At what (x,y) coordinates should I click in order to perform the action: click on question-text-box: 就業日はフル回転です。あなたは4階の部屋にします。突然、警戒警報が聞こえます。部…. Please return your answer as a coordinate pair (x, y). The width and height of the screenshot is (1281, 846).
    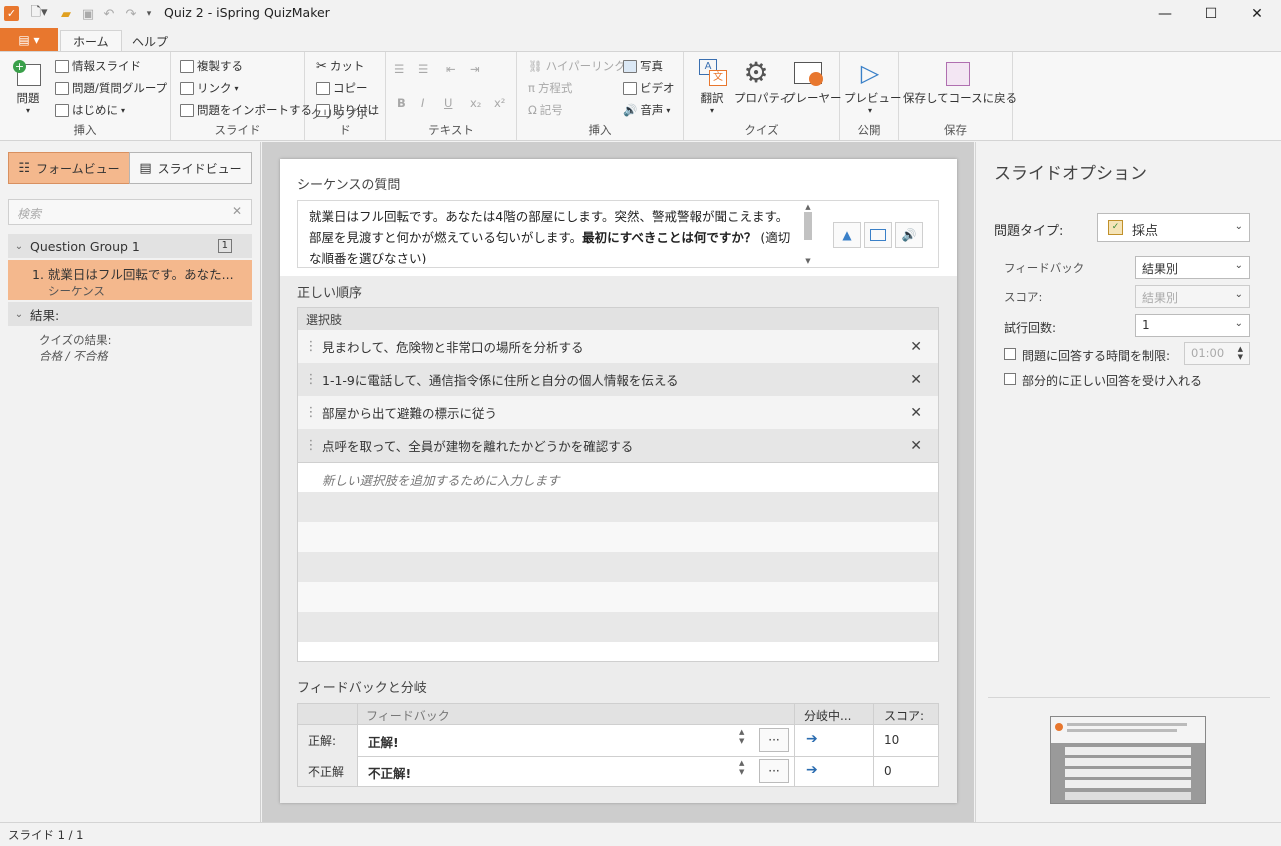
    Looking at the image, I should click on (618, 234).